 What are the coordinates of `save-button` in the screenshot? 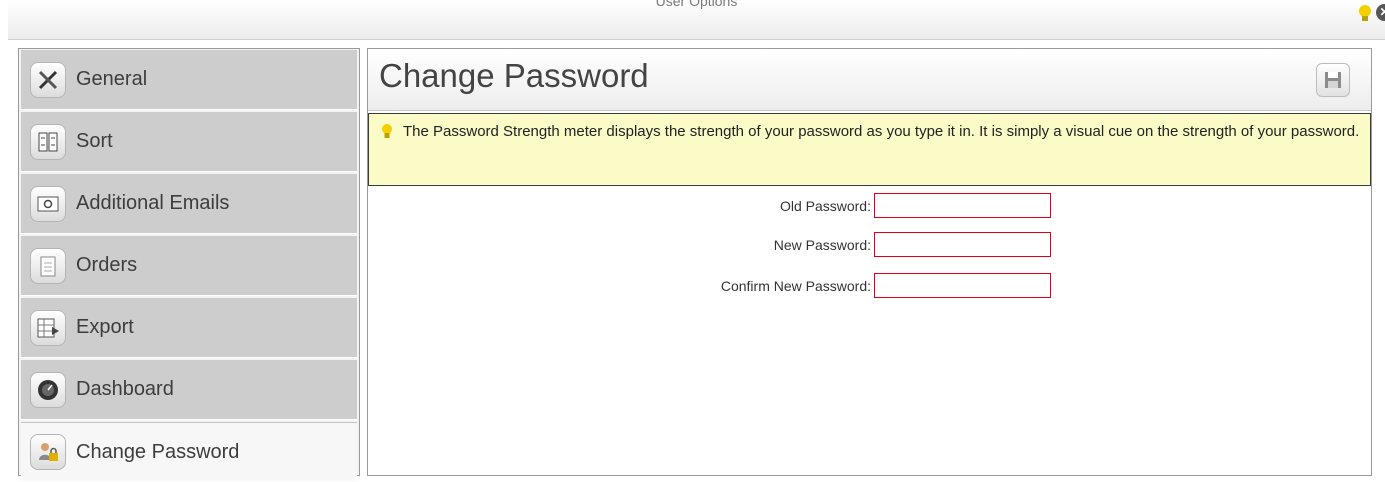 It's located at (1333, 80).